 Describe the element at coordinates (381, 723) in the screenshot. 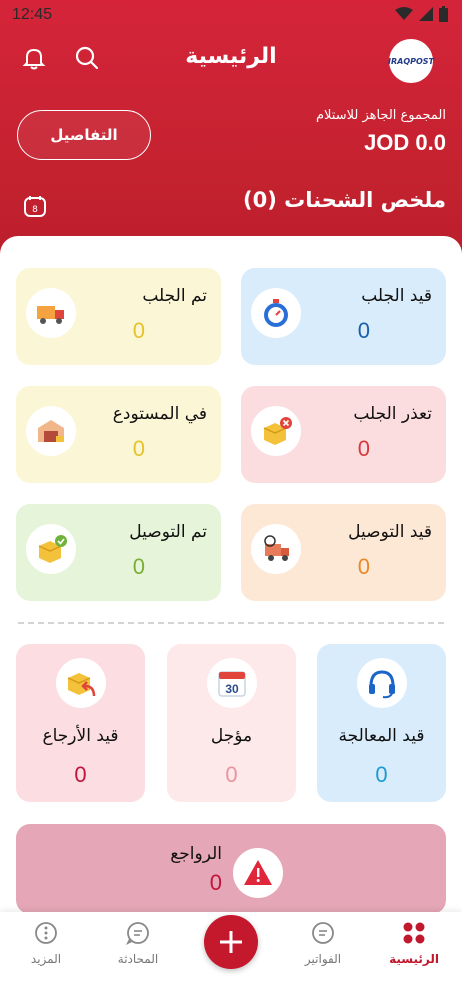

I see `tile-processing: قيد المعالجة 0` at that location.